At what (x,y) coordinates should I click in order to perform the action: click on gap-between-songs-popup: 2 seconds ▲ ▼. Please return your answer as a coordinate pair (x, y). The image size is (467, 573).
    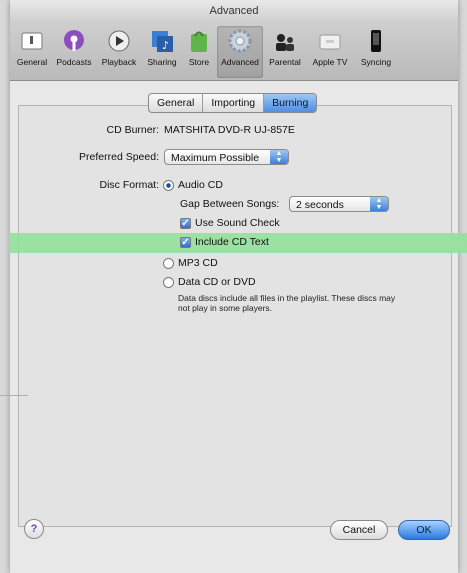
    Looking at the image, I should click on (339, 204).